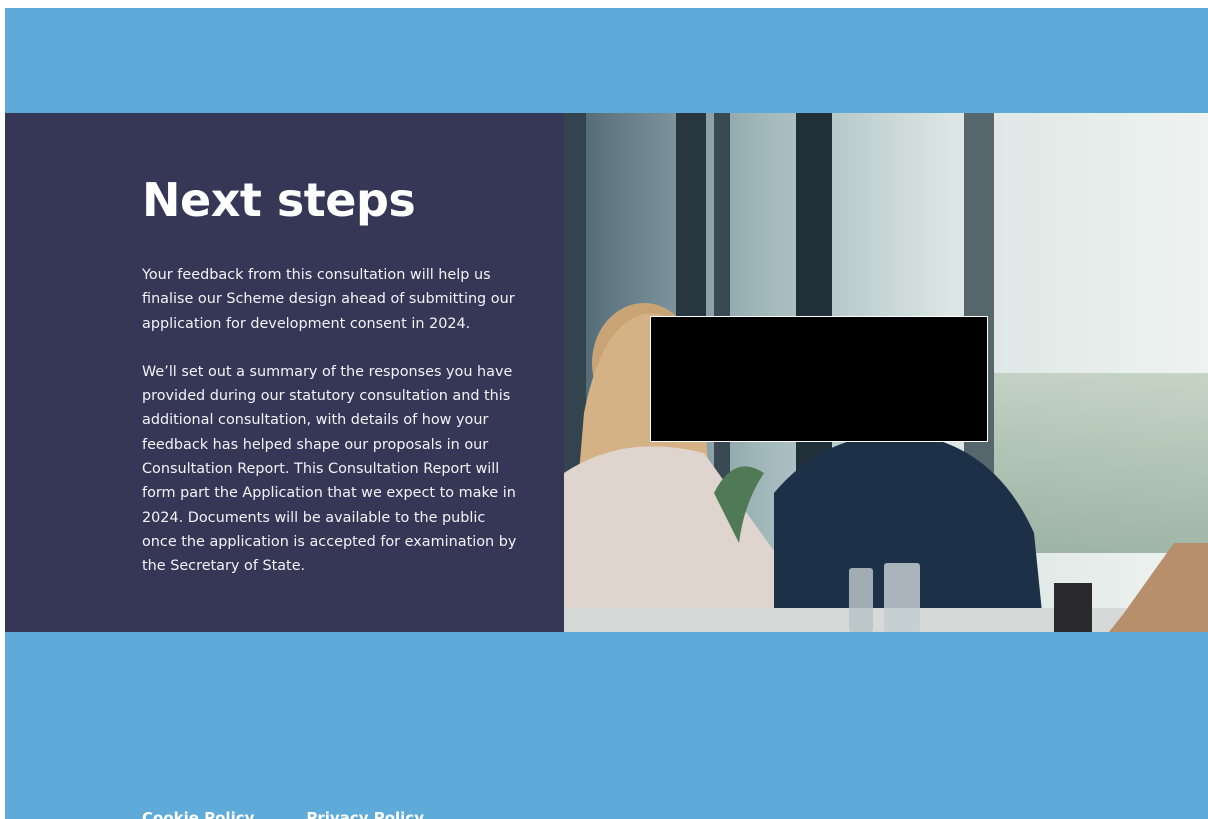  I want to click on next-steps-heading: Next steps, so click(279, 200).